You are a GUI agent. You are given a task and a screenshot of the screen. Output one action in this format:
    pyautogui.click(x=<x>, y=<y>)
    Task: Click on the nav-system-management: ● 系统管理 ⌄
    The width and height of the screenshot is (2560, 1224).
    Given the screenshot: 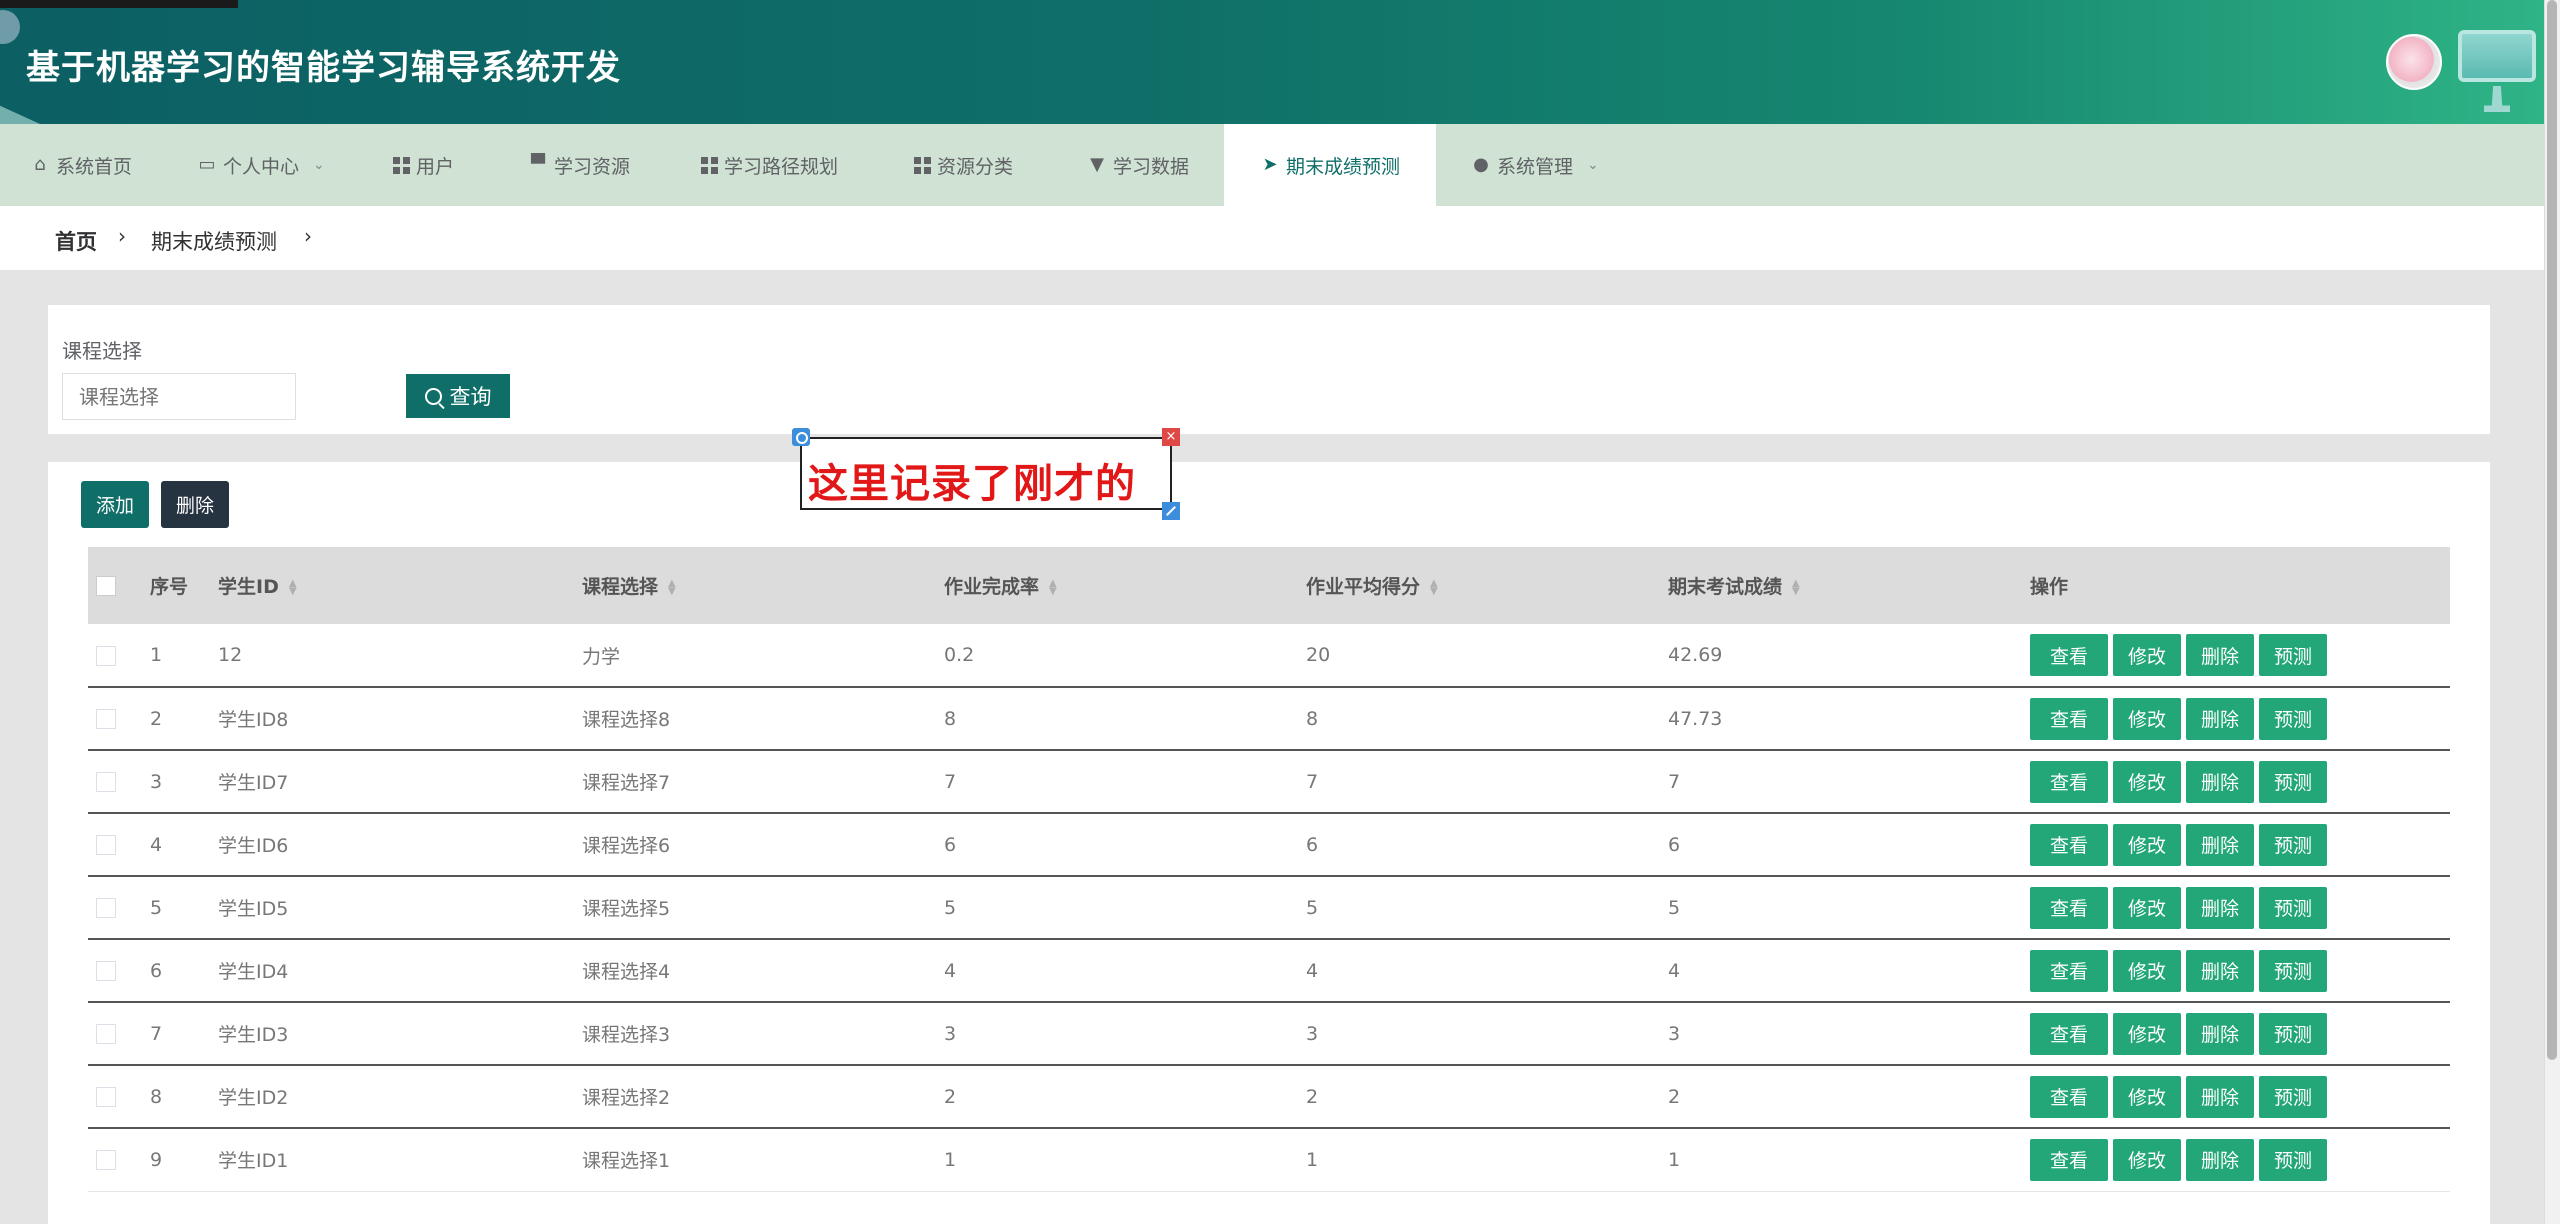 What is the action you would take?
    pyautogui.click(x=1535, y=165)
    